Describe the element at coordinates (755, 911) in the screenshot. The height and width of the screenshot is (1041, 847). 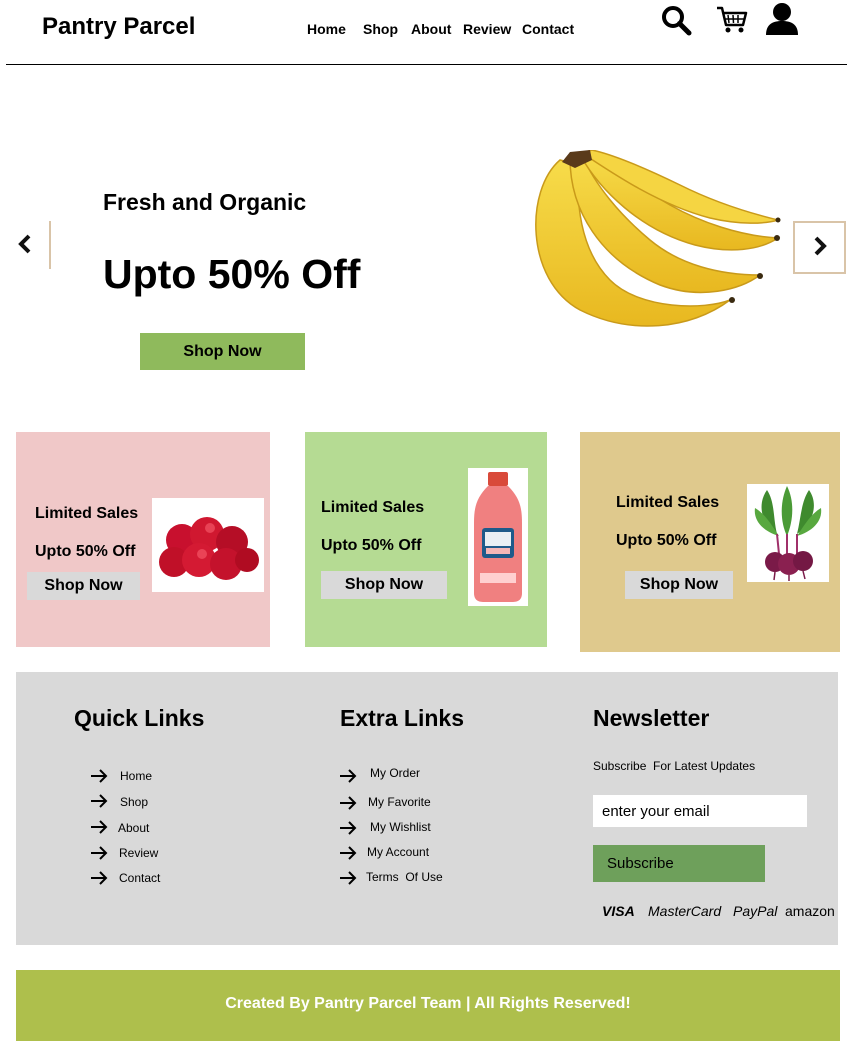
I see `paypal-logo: PayPal` at that location.